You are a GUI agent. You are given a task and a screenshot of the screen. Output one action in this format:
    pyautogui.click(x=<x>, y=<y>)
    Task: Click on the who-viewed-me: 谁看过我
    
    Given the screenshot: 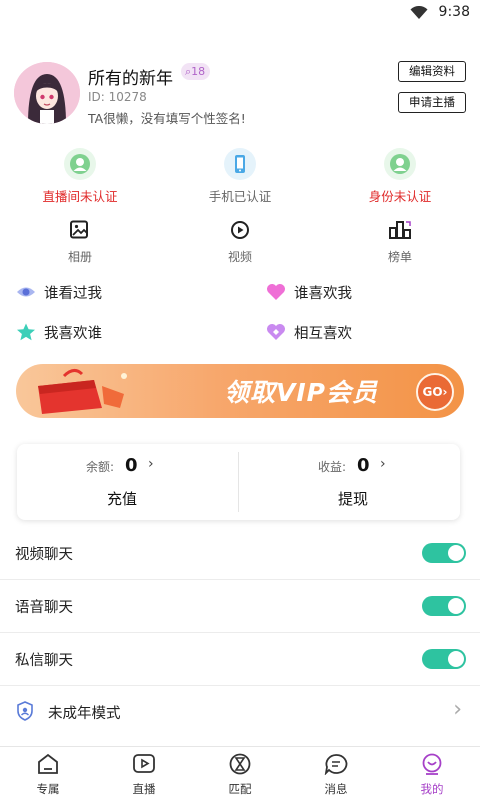 What is the action you would take?
    pyautogui.click(x=116, y=292)
    